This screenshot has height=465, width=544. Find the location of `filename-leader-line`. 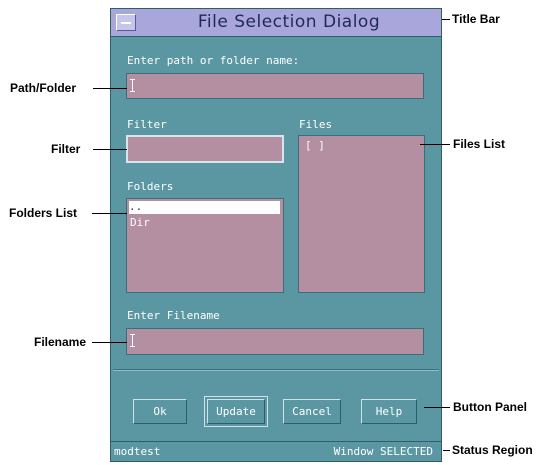

filename-leader-line is located at coordinates (109, 342).